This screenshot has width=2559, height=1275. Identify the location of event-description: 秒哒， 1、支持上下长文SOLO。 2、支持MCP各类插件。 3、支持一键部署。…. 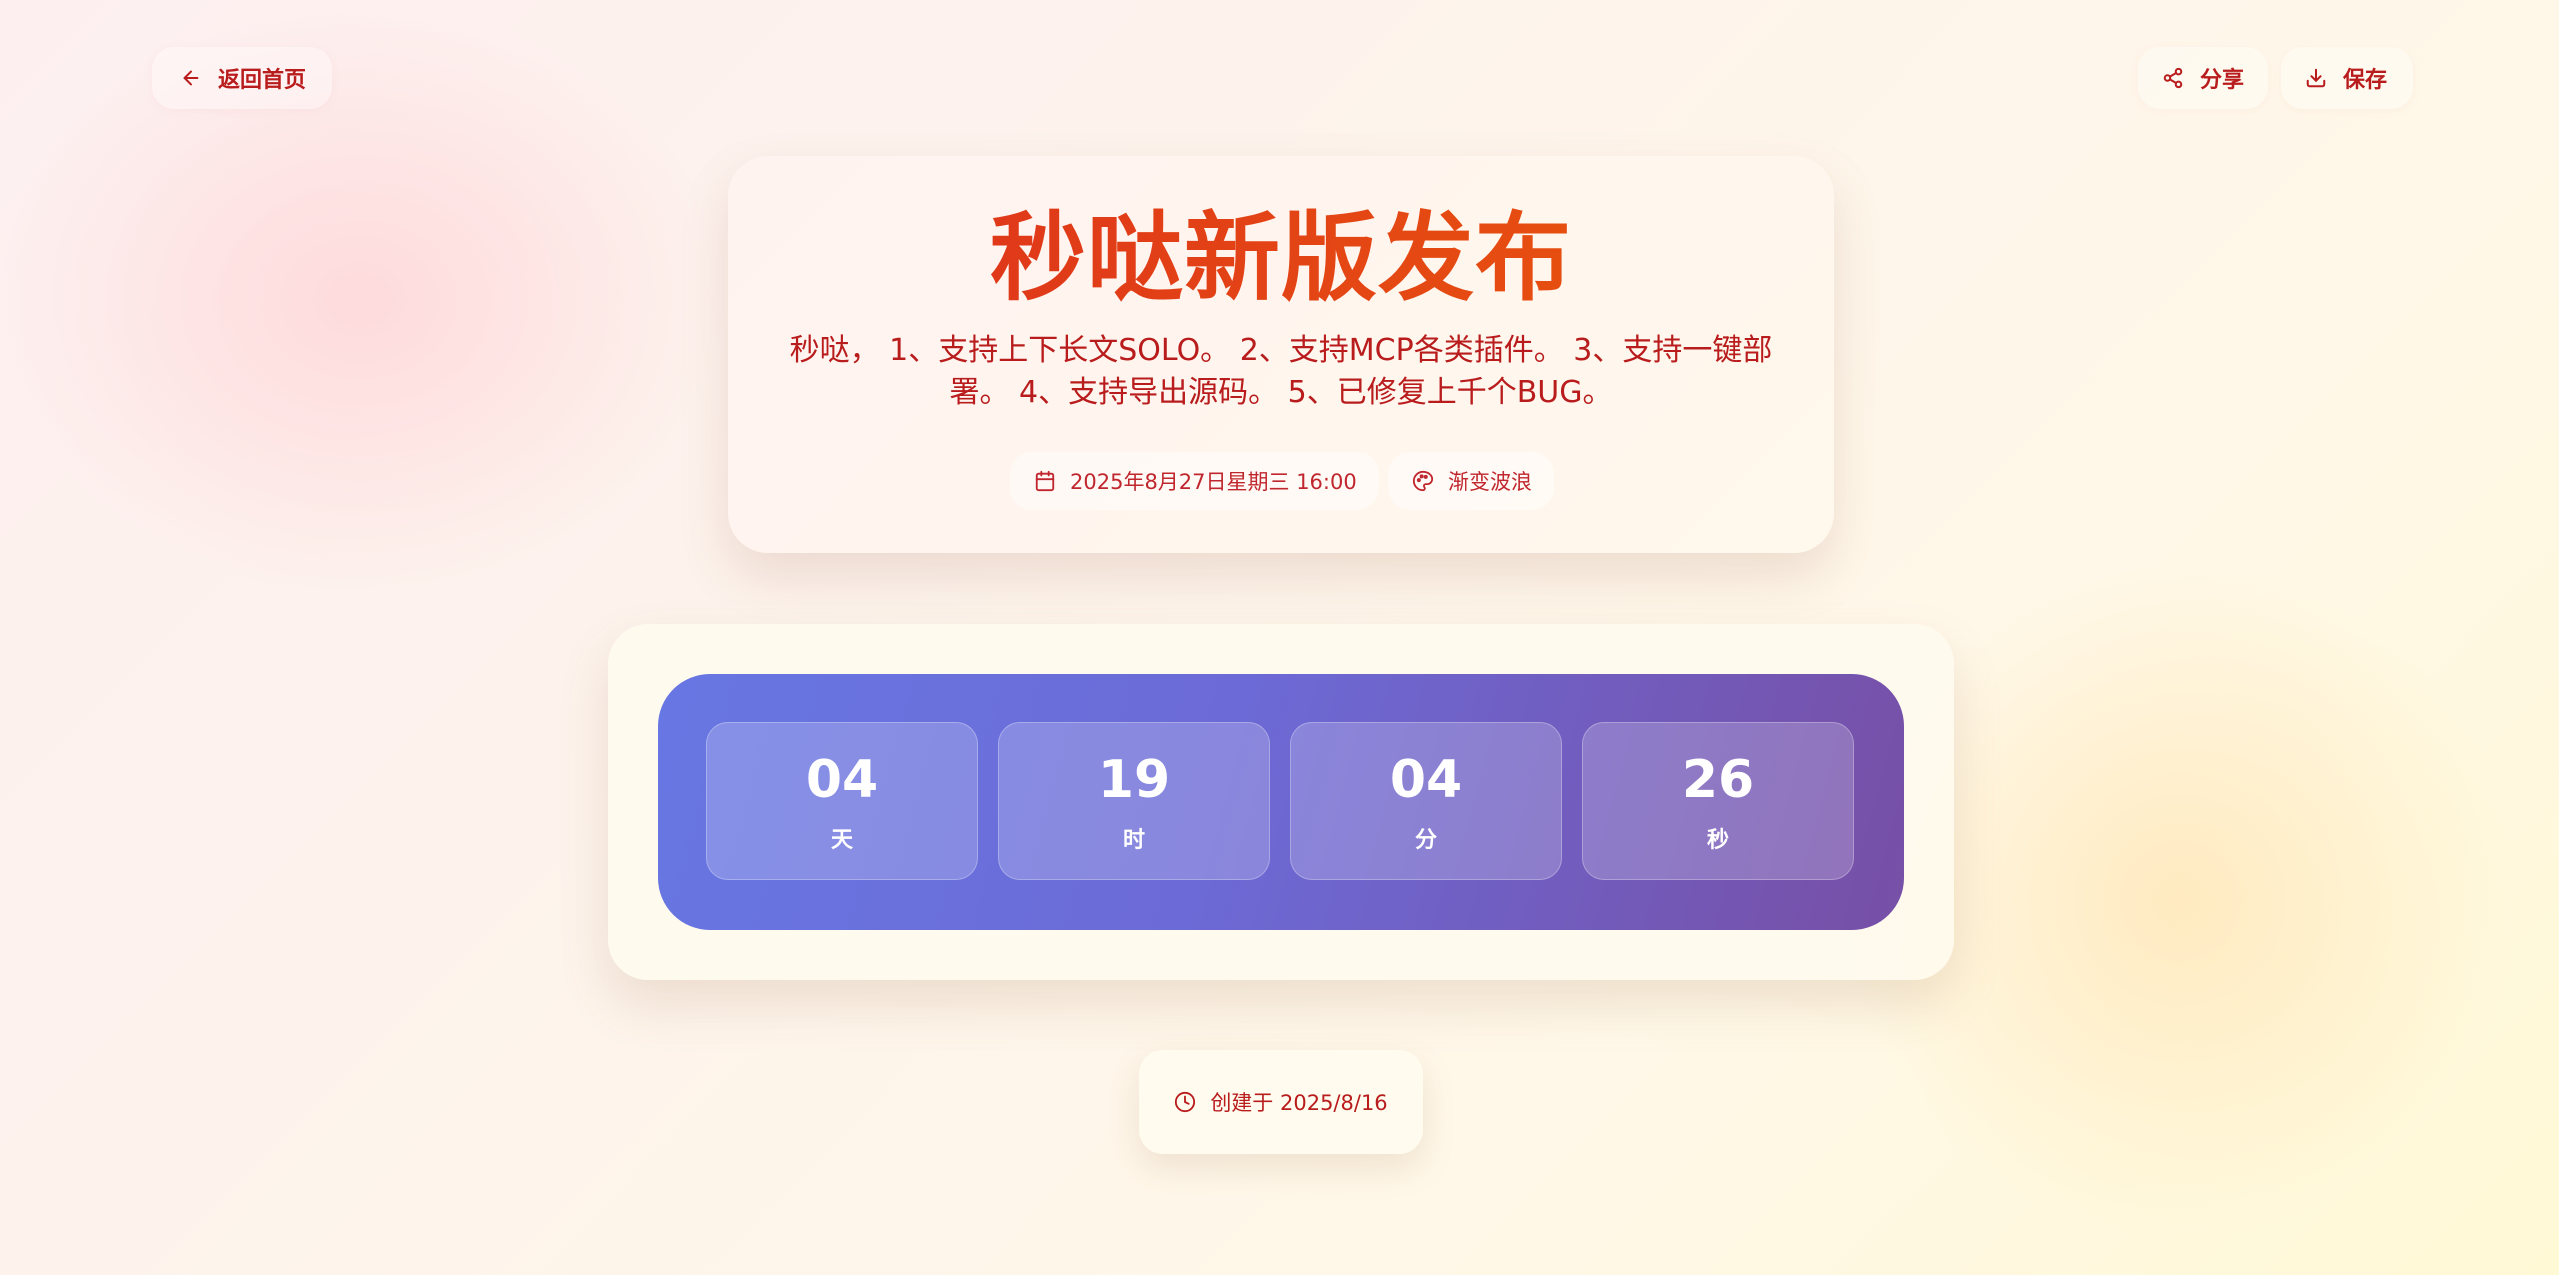
(1281, 371).